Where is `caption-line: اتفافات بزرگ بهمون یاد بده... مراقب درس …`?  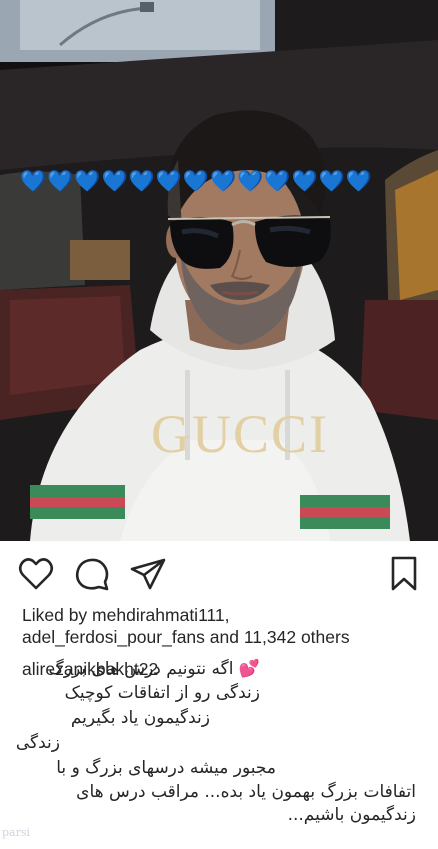 caption-line: اتفافات بزرگ بهمون یاد بده... مراقب درس … is located at coordinates (246, 792).